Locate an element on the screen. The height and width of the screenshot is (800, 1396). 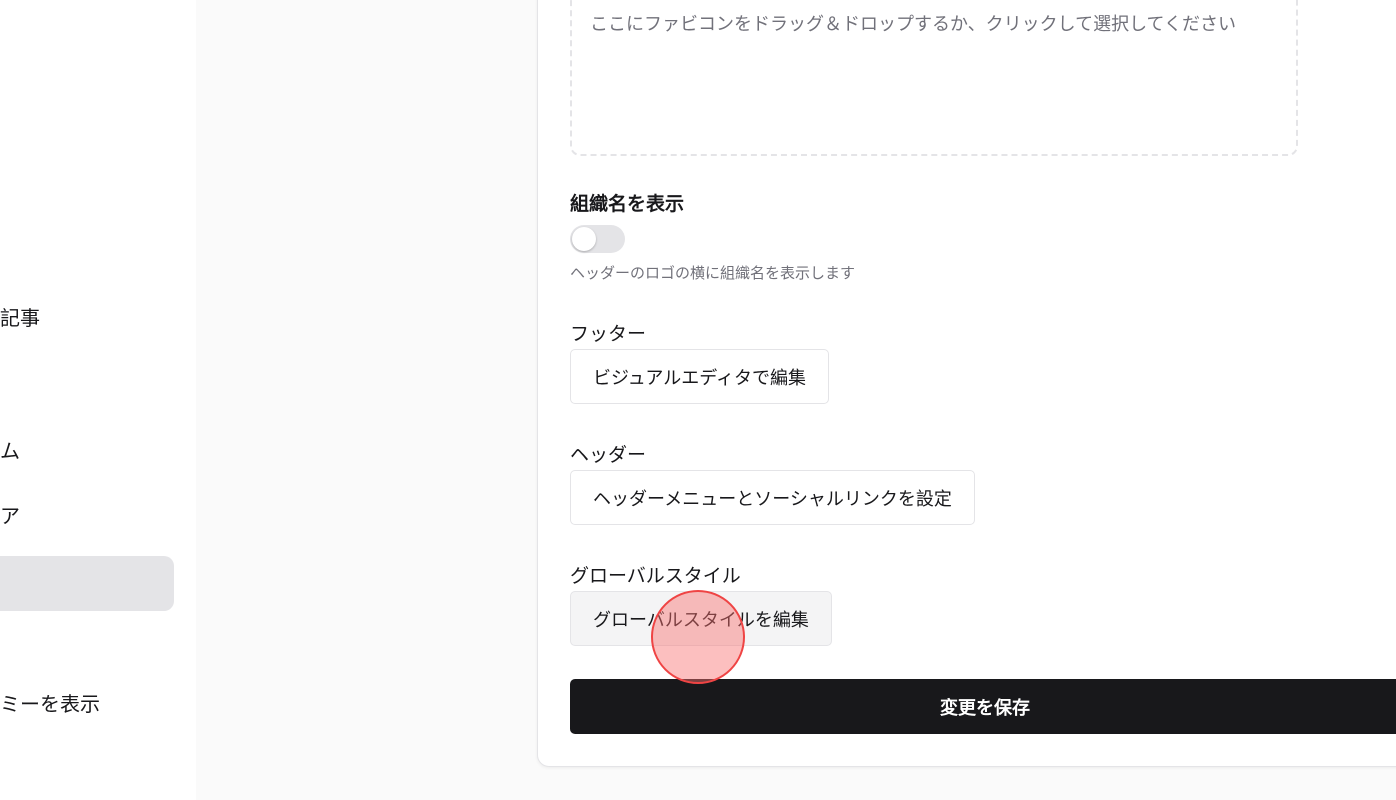
show-org-name-hint: ヘッダーのロゴの横に組織名を表示します is located at coordinates (713, 273).